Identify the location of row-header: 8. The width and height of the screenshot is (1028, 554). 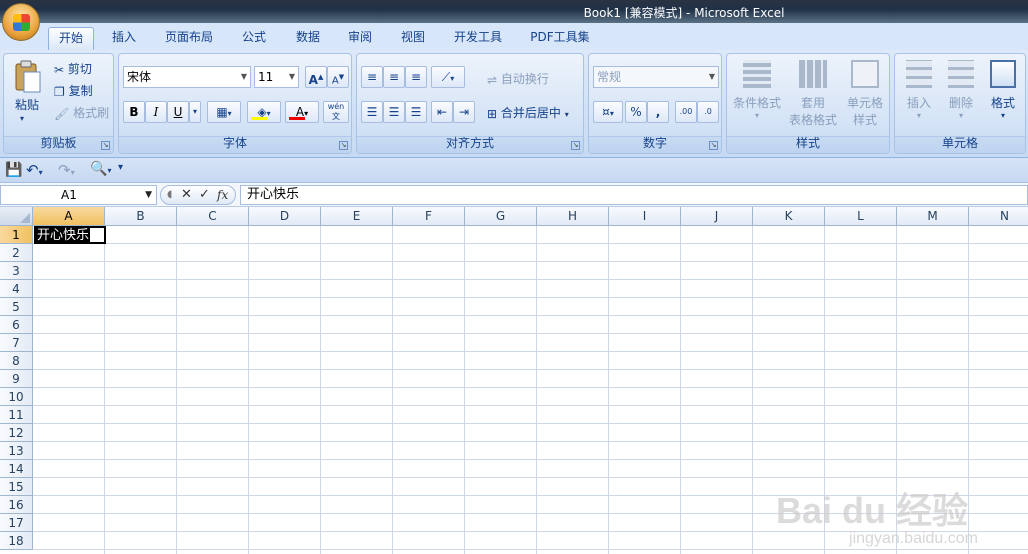
(16, 361).